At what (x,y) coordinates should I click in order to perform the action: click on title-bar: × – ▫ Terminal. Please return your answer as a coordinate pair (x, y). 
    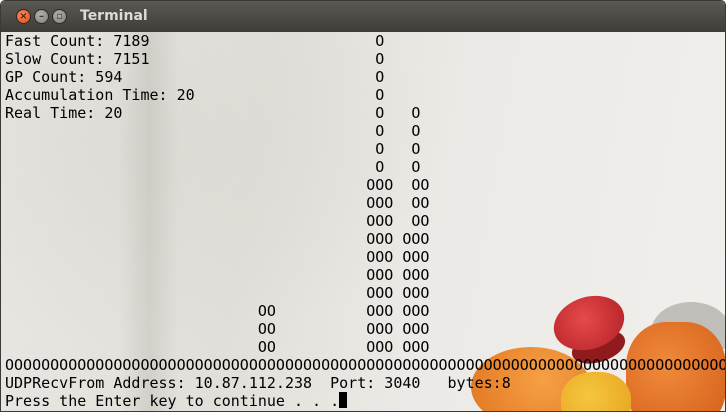
    Looking at the image, I should click on (363, 17).